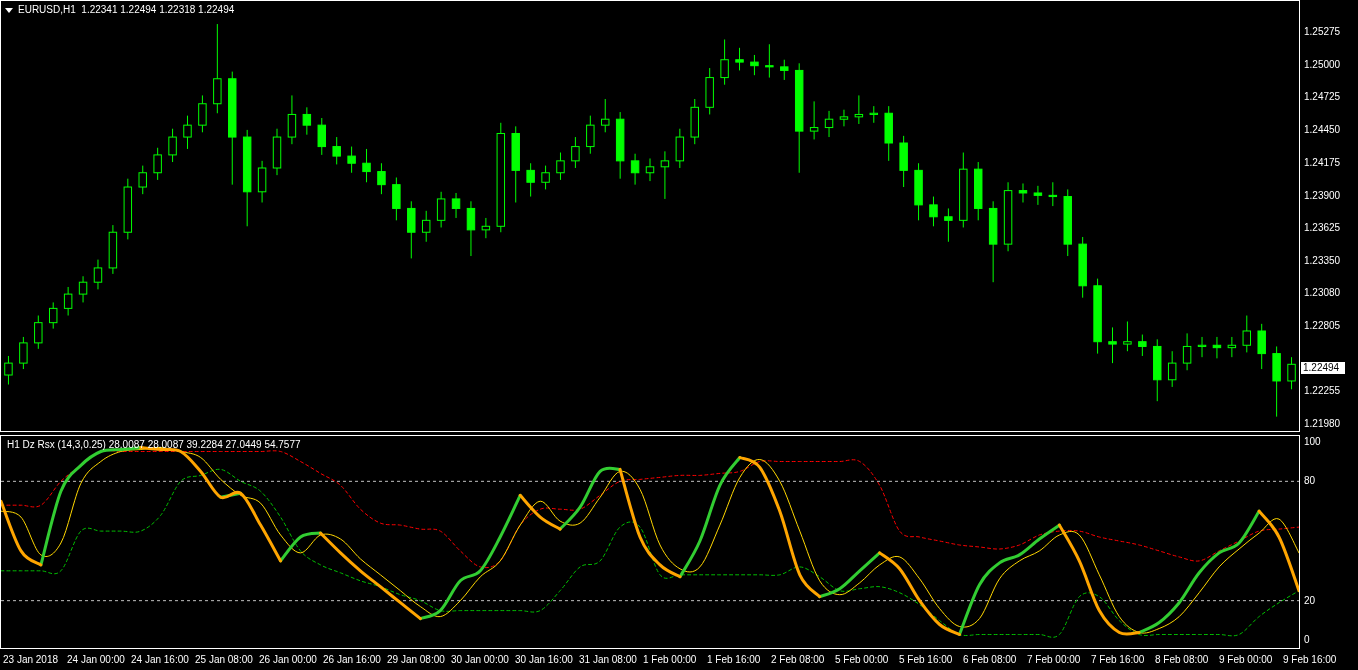  I want to click on date-label: 8 Feb 08:00, so click(1182, 659).